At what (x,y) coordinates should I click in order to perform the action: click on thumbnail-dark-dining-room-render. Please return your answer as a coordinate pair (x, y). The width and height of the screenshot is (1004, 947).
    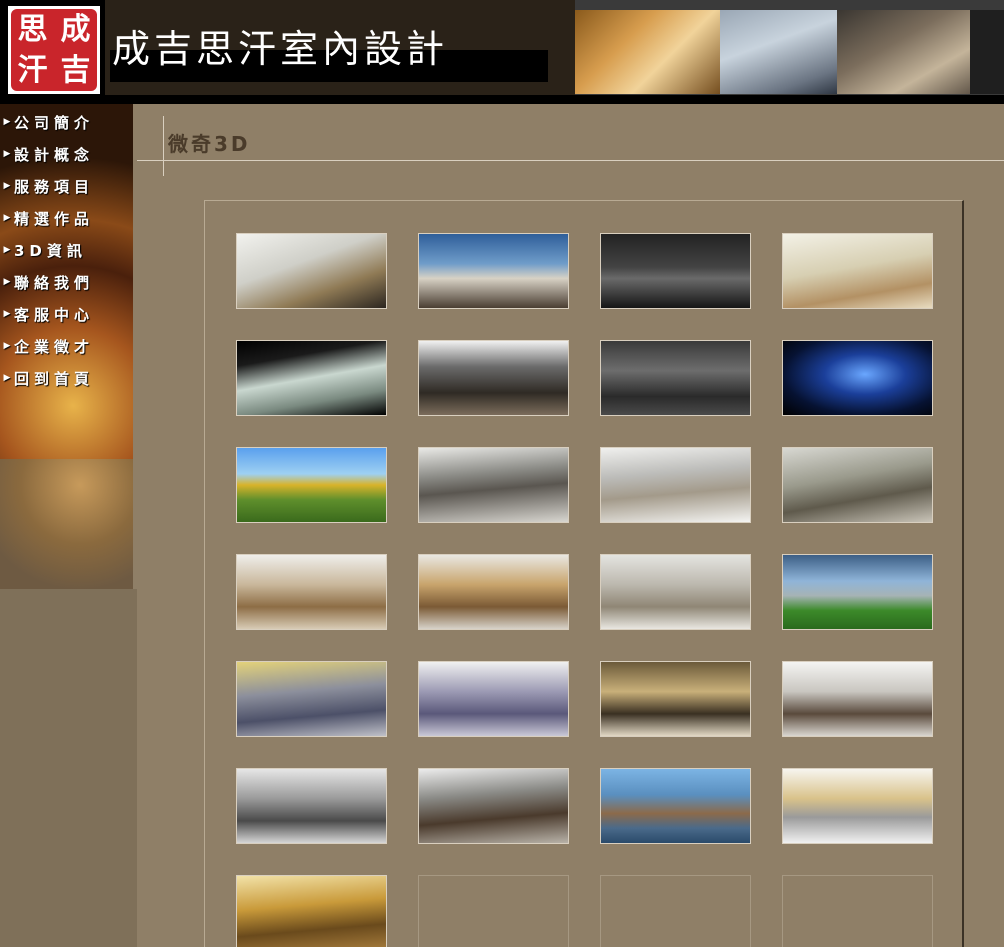
    Looking at the image, I should click on (493, 378).